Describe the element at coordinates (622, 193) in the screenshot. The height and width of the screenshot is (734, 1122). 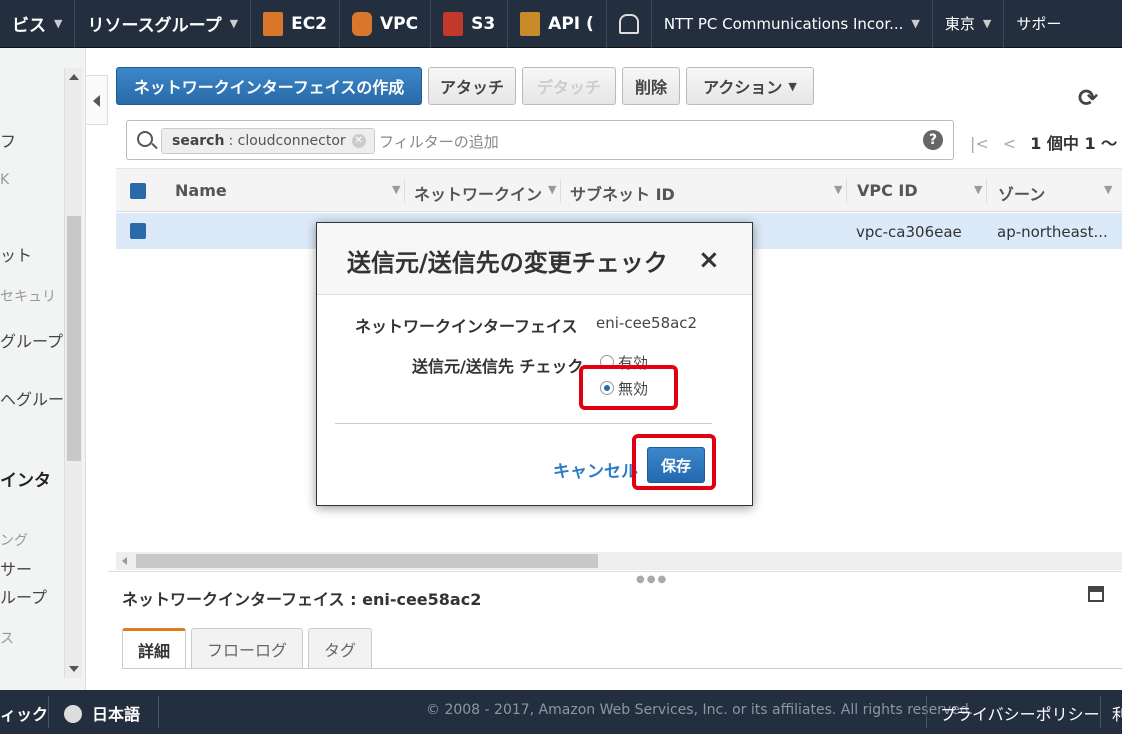
I see `column-header-subnet-id: サブネット ID` at that location.